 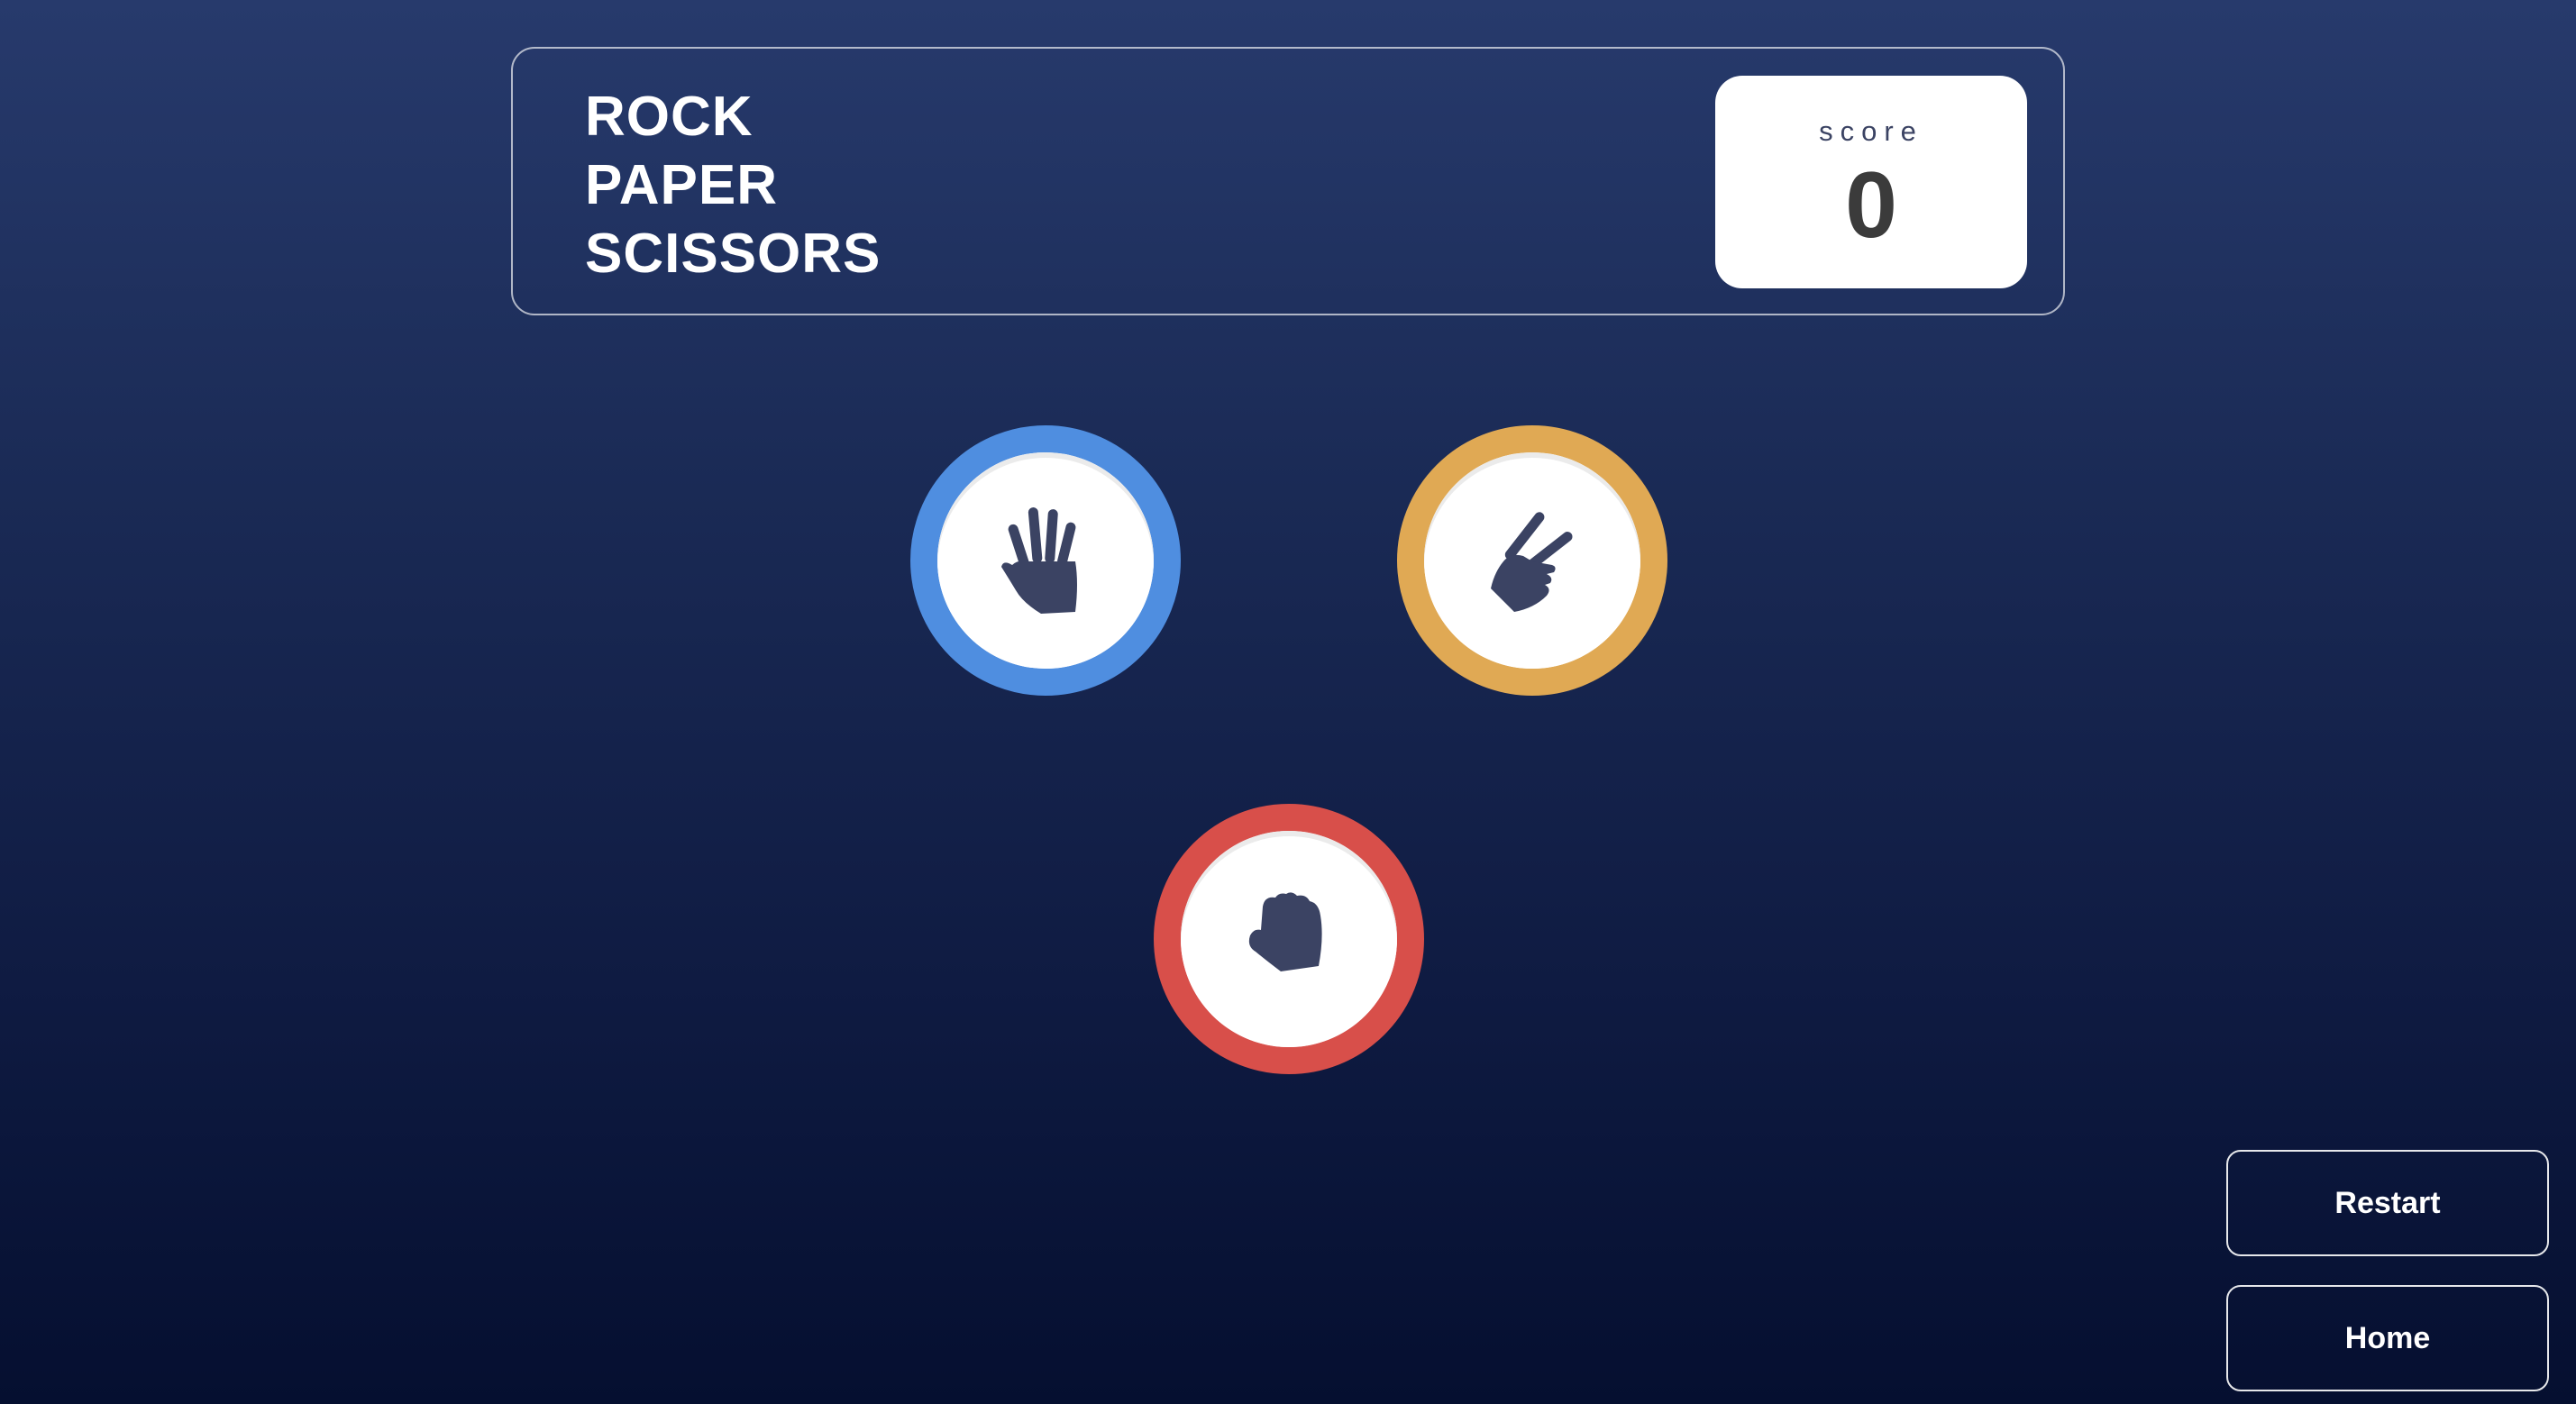 I want to click on restart-button: Restart, so click(x=2387, y=1203).